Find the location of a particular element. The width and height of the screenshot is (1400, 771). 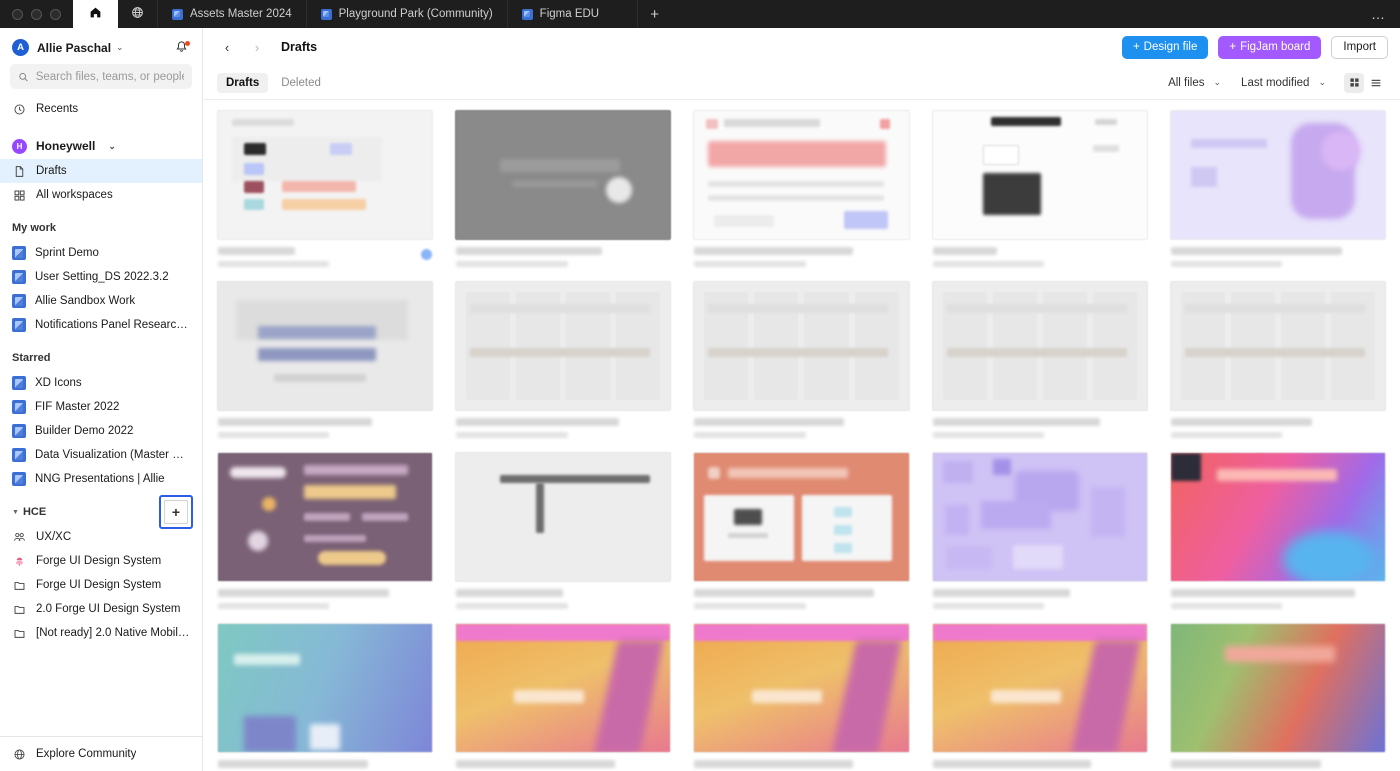

tab-community is located at coordinates (138, 14).